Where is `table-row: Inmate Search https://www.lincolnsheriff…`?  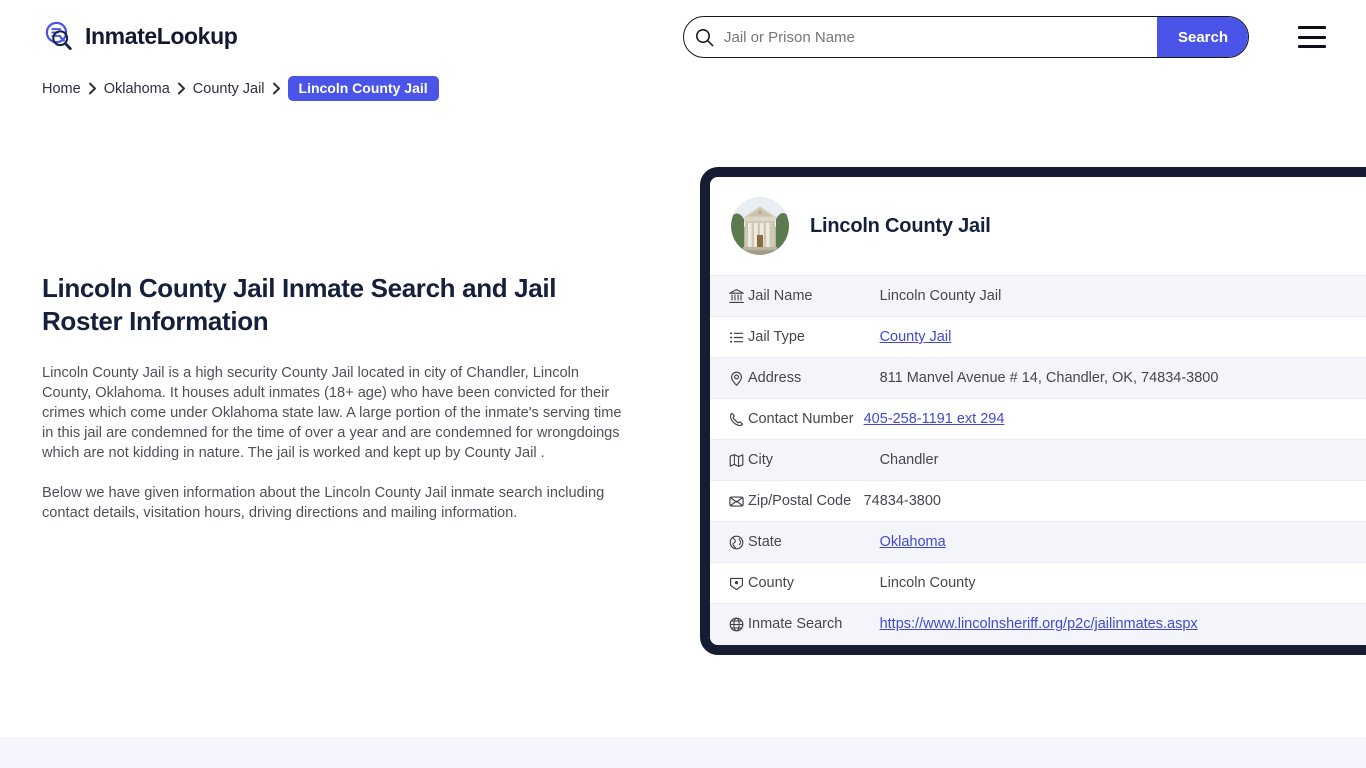
table-row: Inmate Search https://www.lincolnsheriff… is located at coordinates (1038, 624).